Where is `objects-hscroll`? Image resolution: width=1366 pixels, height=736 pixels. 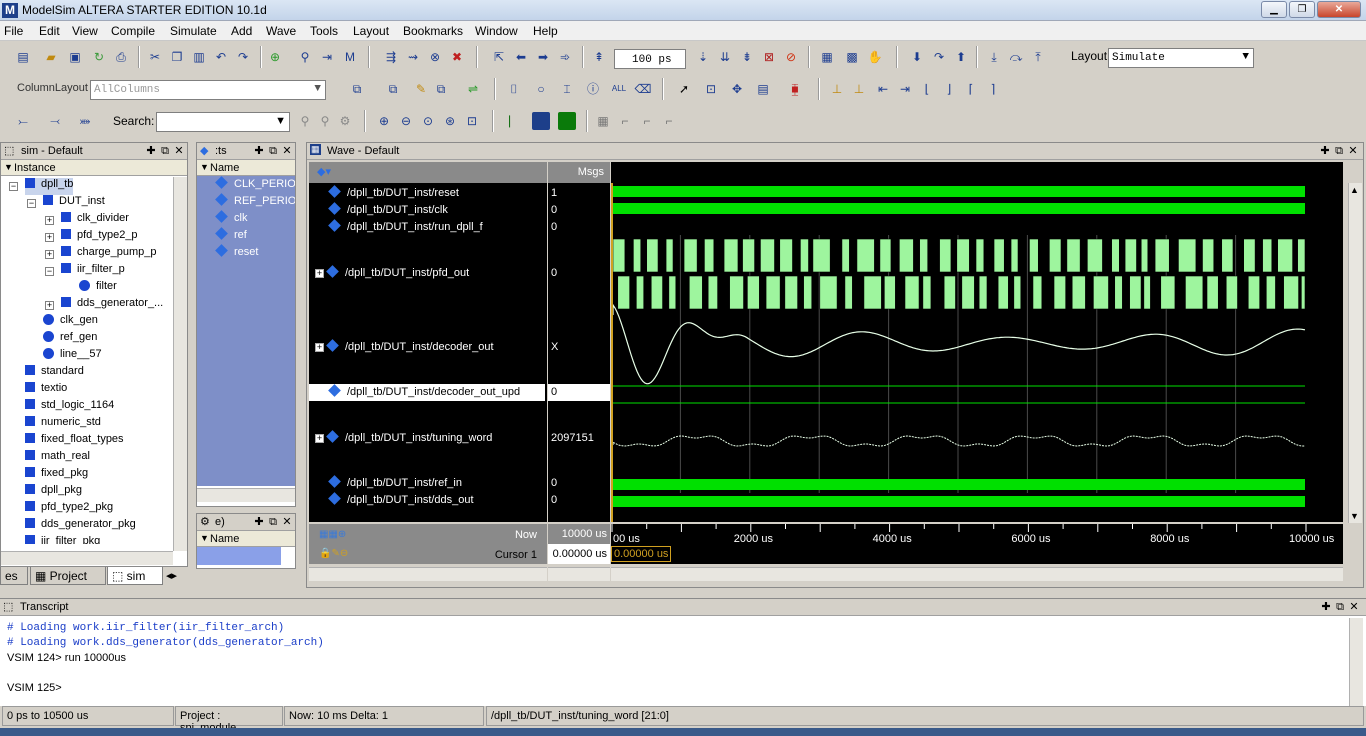
objects-hscroll is located at coordinates (246, 495).